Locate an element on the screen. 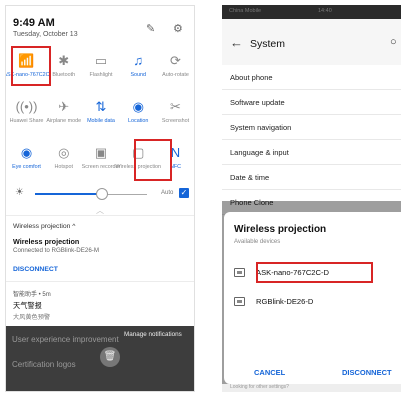 Image resolution: width=401 pixels, height=393 pixels. tile-label: Mobile data is located at coordinates (101, 121).